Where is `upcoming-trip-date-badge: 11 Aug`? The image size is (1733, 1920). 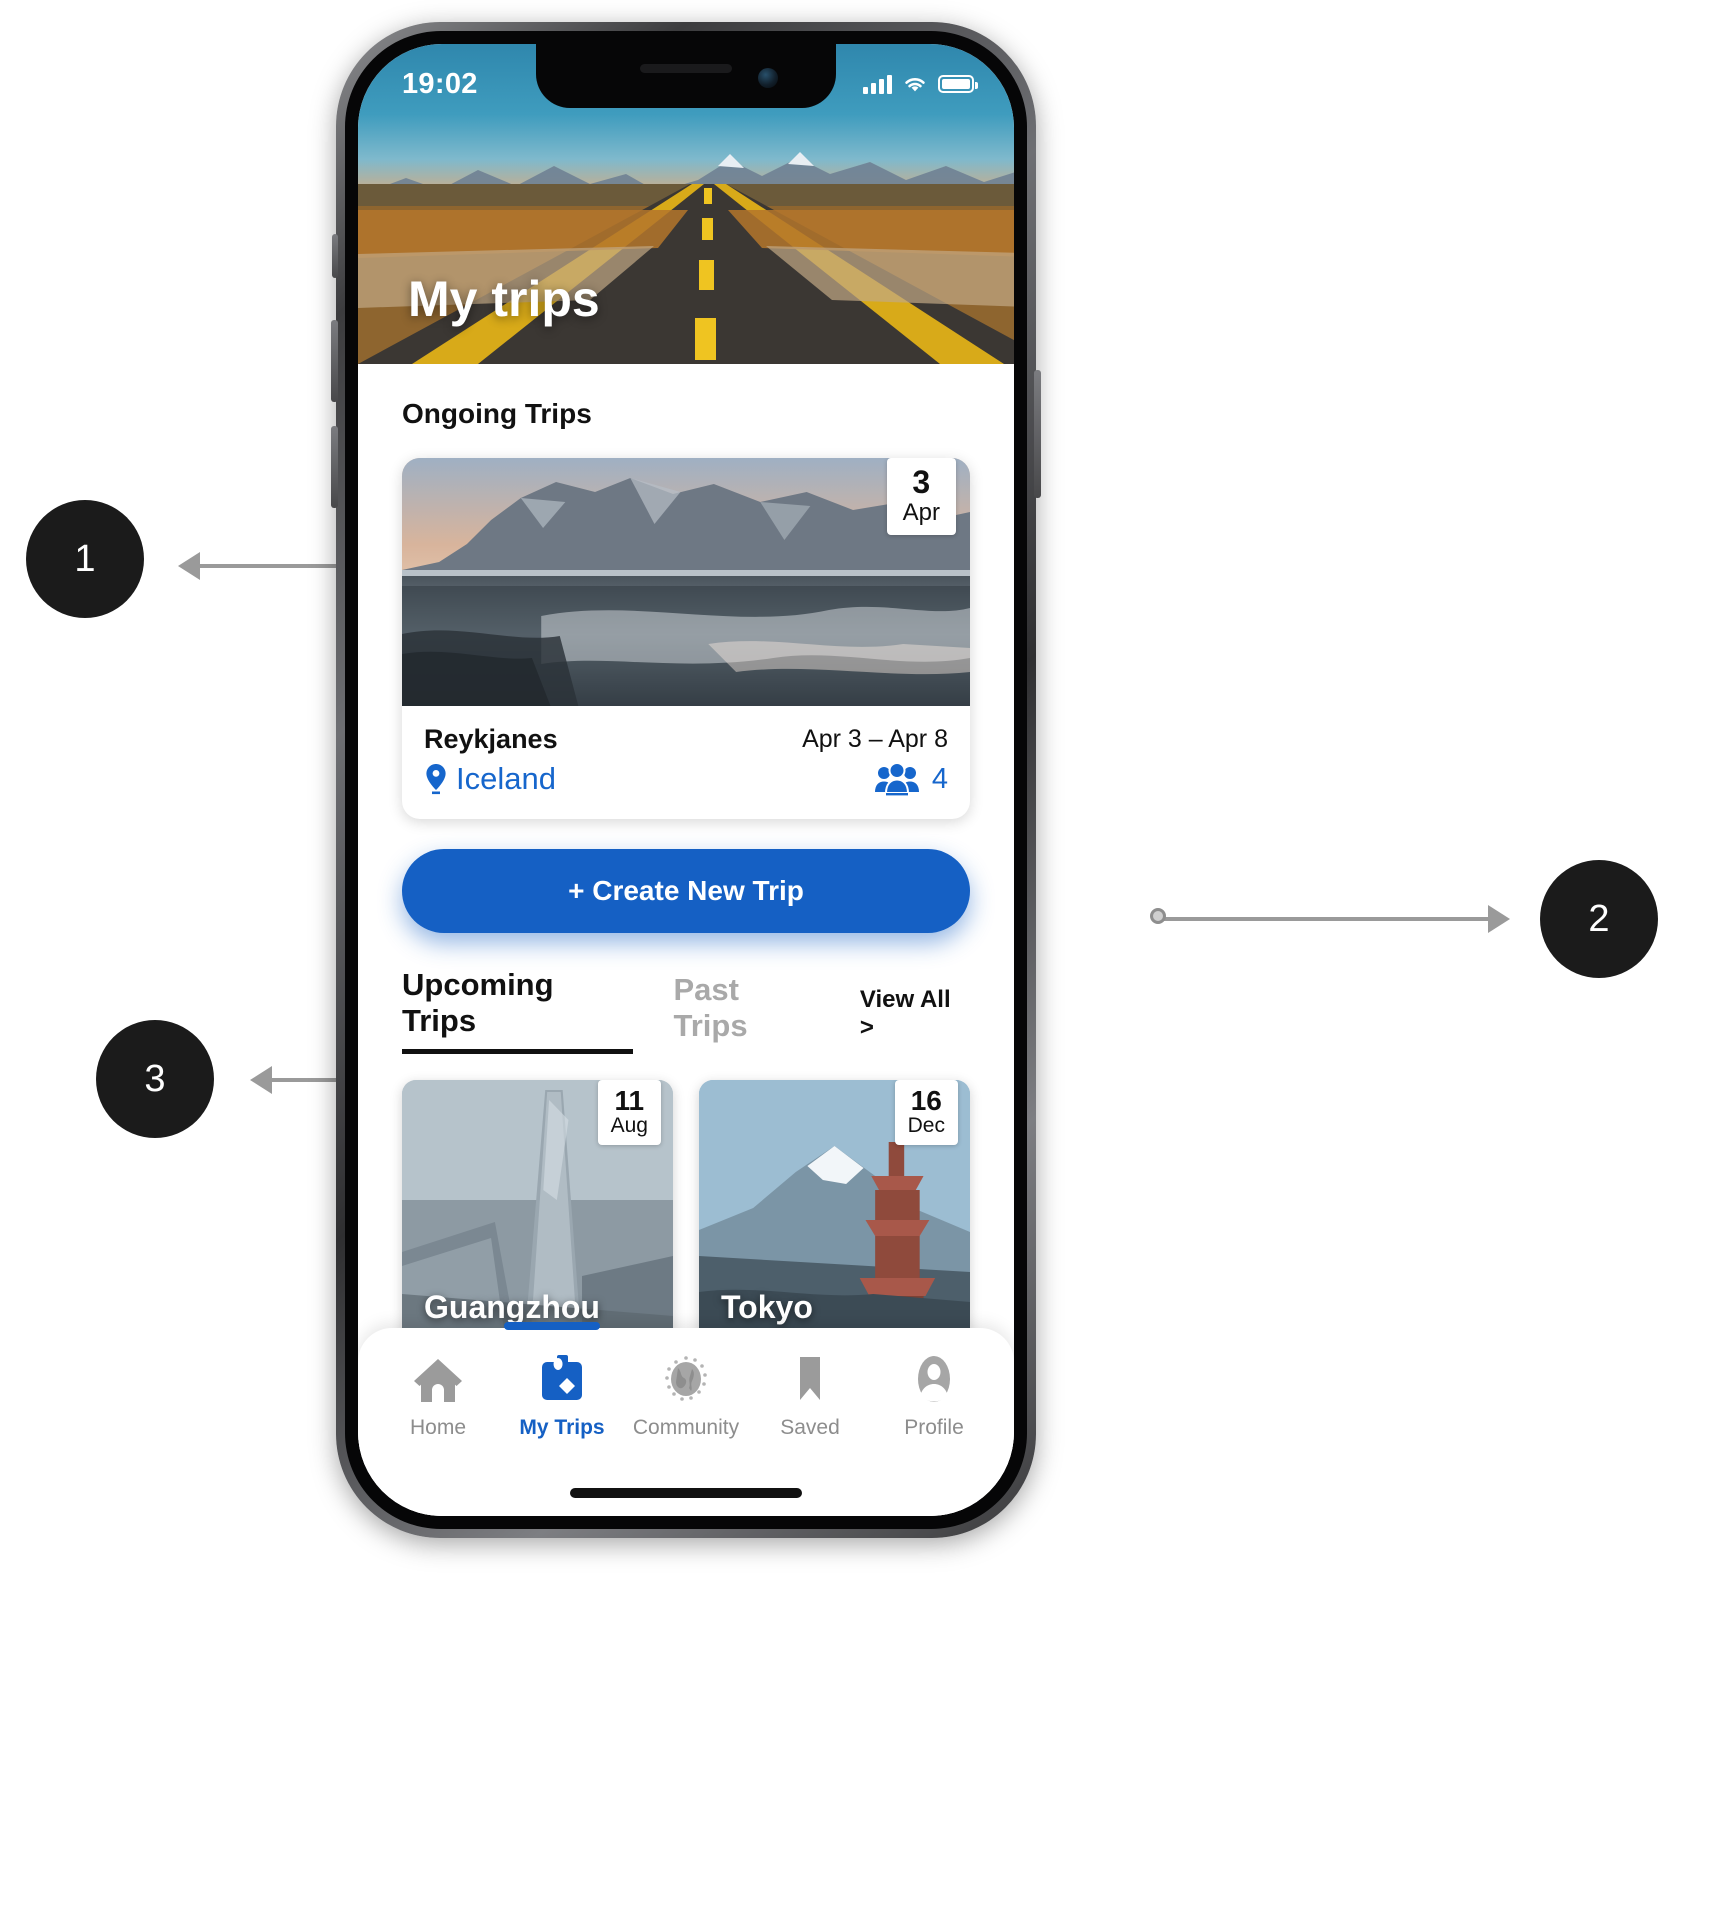
upcoming-trip-date-badge: 11 Aug is located at coordinates (629, 1113).